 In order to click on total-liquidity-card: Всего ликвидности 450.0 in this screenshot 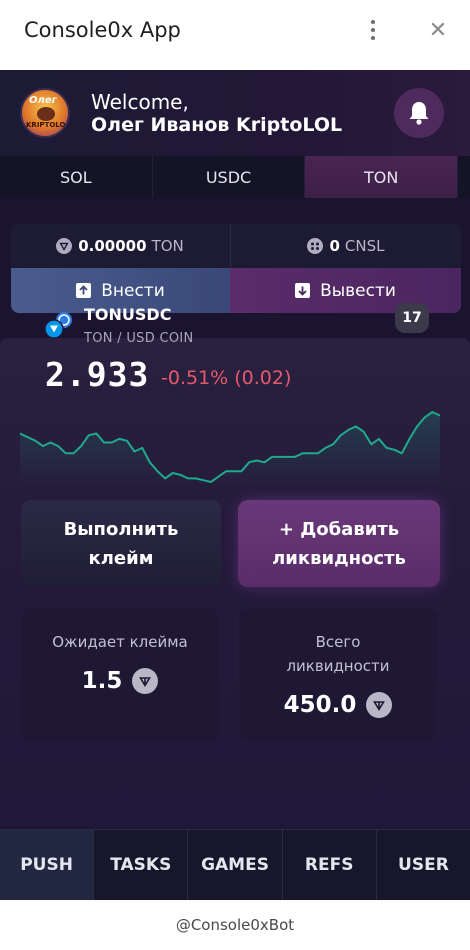, I will do `click(338, 675)`.